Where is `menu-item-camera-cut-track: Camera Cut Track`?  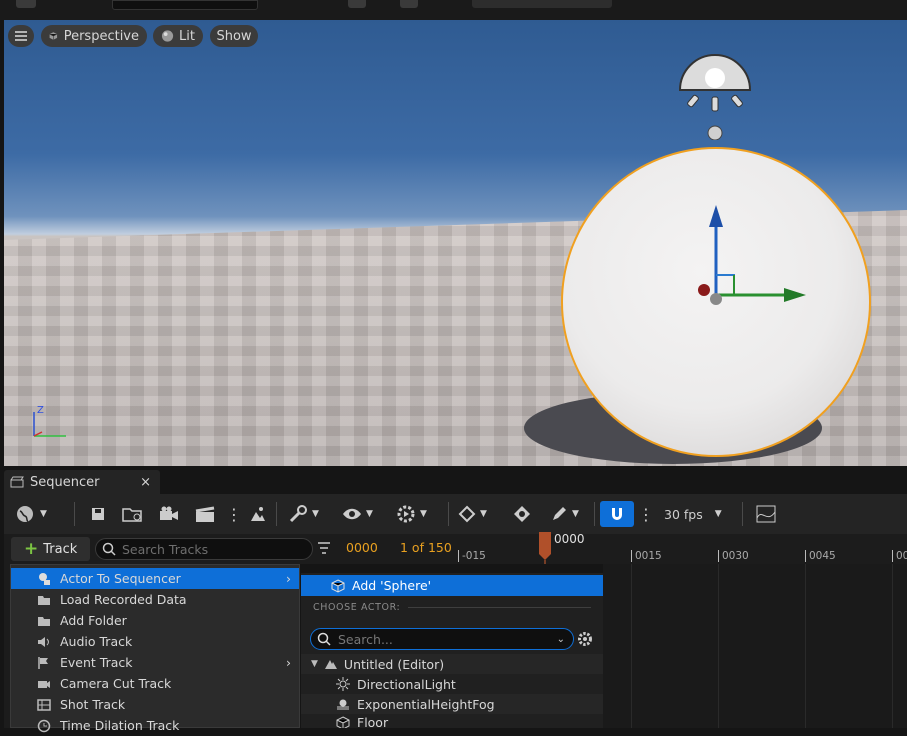
menu-item-camera-cut-track: Camera Cut Track is located at coordinates (155, 683).